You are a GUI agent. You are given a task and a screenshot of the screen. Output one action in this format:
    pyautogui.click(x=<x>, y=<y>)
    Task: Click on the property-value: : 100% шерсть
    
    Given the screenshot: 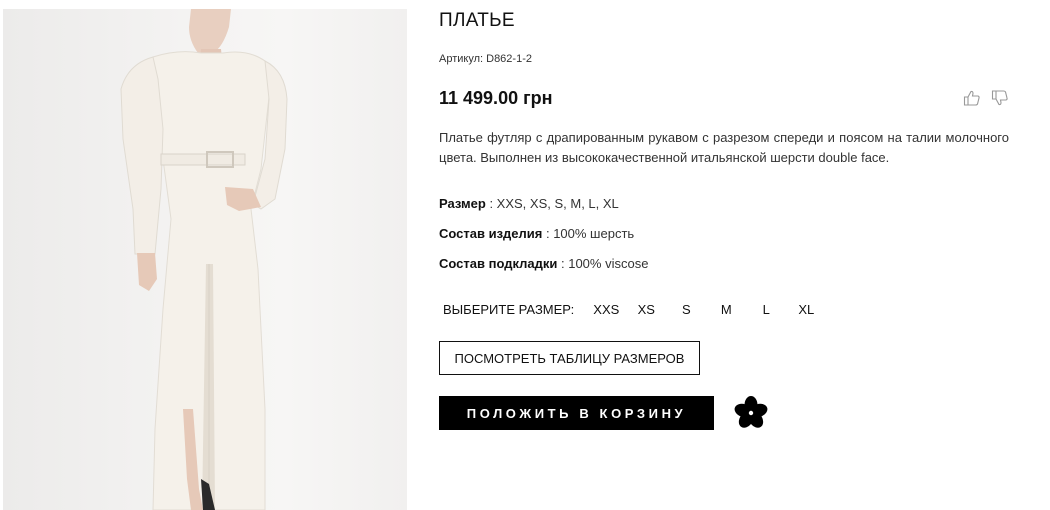 What is the action you would take?
    pyautogui.click(x=588, y=233)
    